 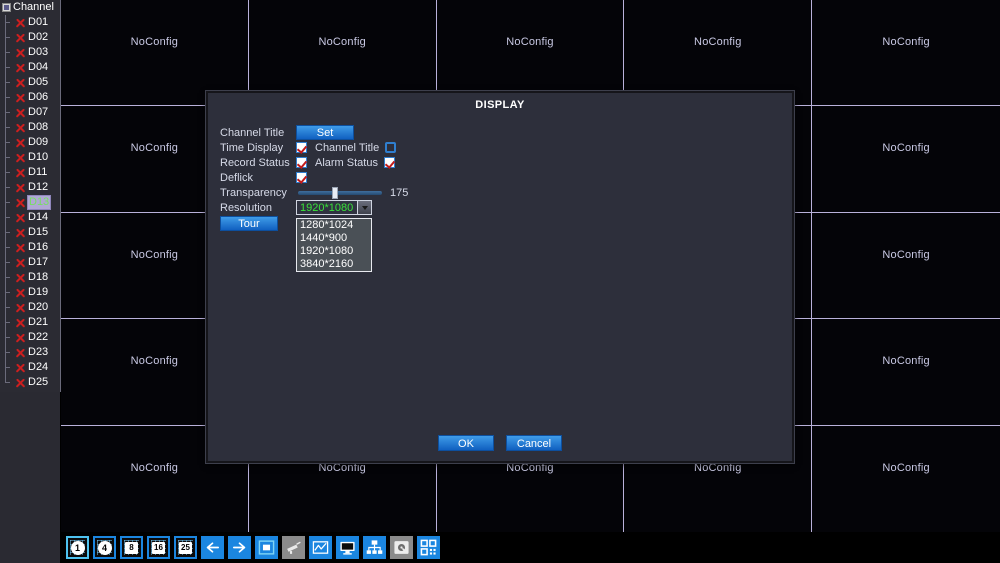 I want to click on channel-tree-item-d24: D24, so click(x=30, y=367).